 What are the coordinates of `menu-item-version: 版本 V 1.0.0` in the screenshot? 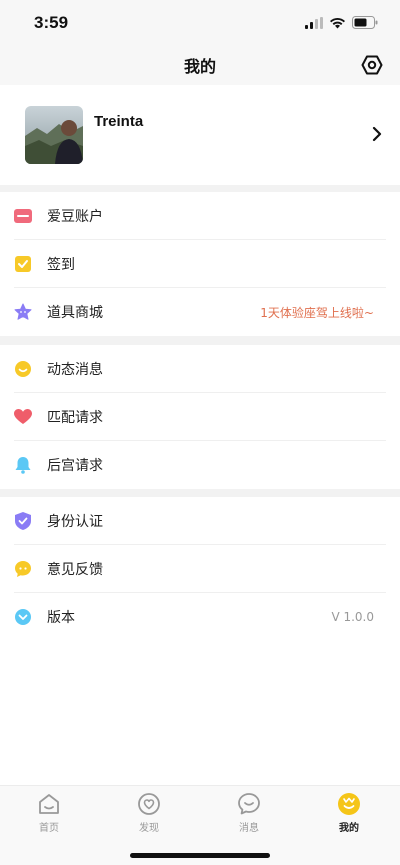 It's located at (200, 617).